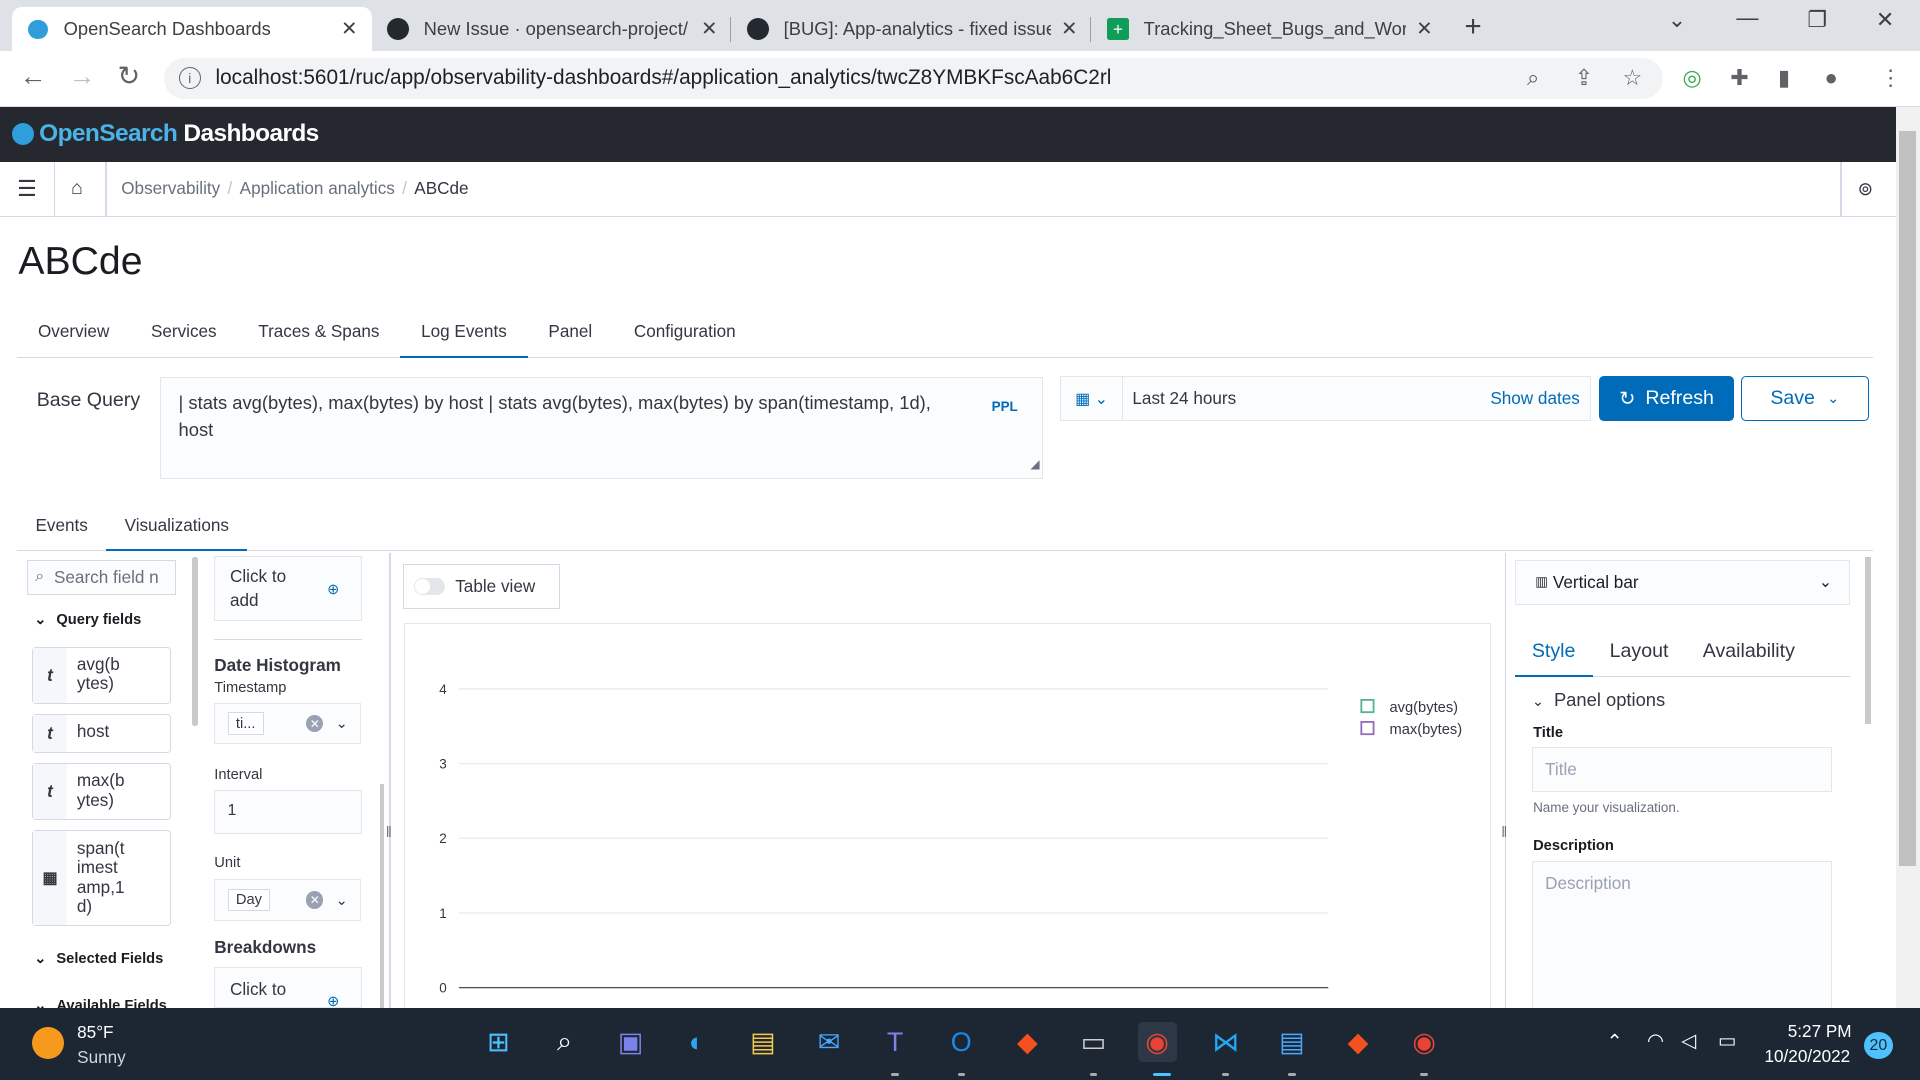 The image size is (1920, 1080). What do you see at coordinates (570, 335) in the screenshot?
I see `tab-panel: Panel` at bounding box center [570, 335].